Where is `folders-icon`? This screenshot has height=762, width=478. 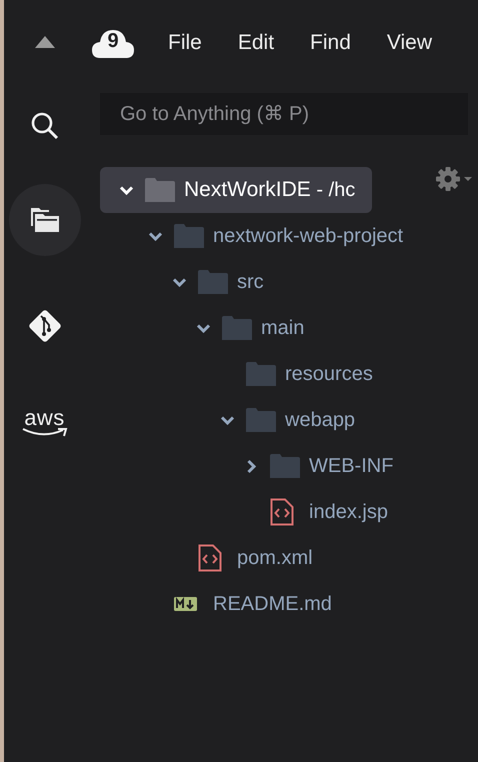 folders-icon is located at coordinates (44, 220).